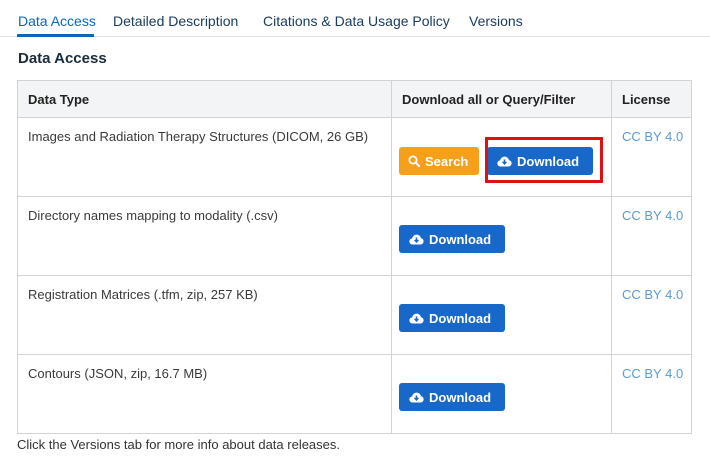  I want to click on tab-versions: Versions, so click(496, 21).